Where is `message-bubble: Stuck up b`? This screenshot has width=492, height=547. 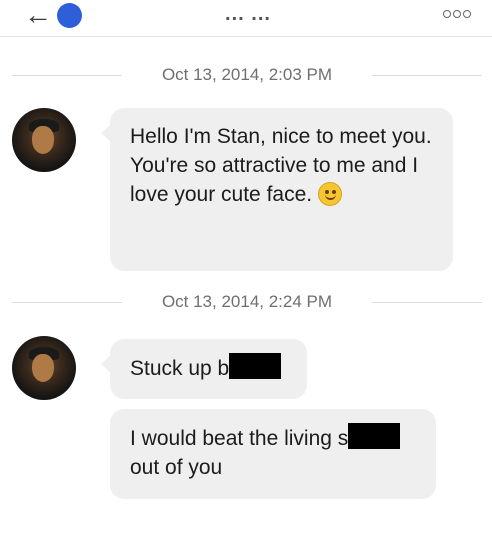
message-bubble: Stuck up b is located at coordinates (204, 369).